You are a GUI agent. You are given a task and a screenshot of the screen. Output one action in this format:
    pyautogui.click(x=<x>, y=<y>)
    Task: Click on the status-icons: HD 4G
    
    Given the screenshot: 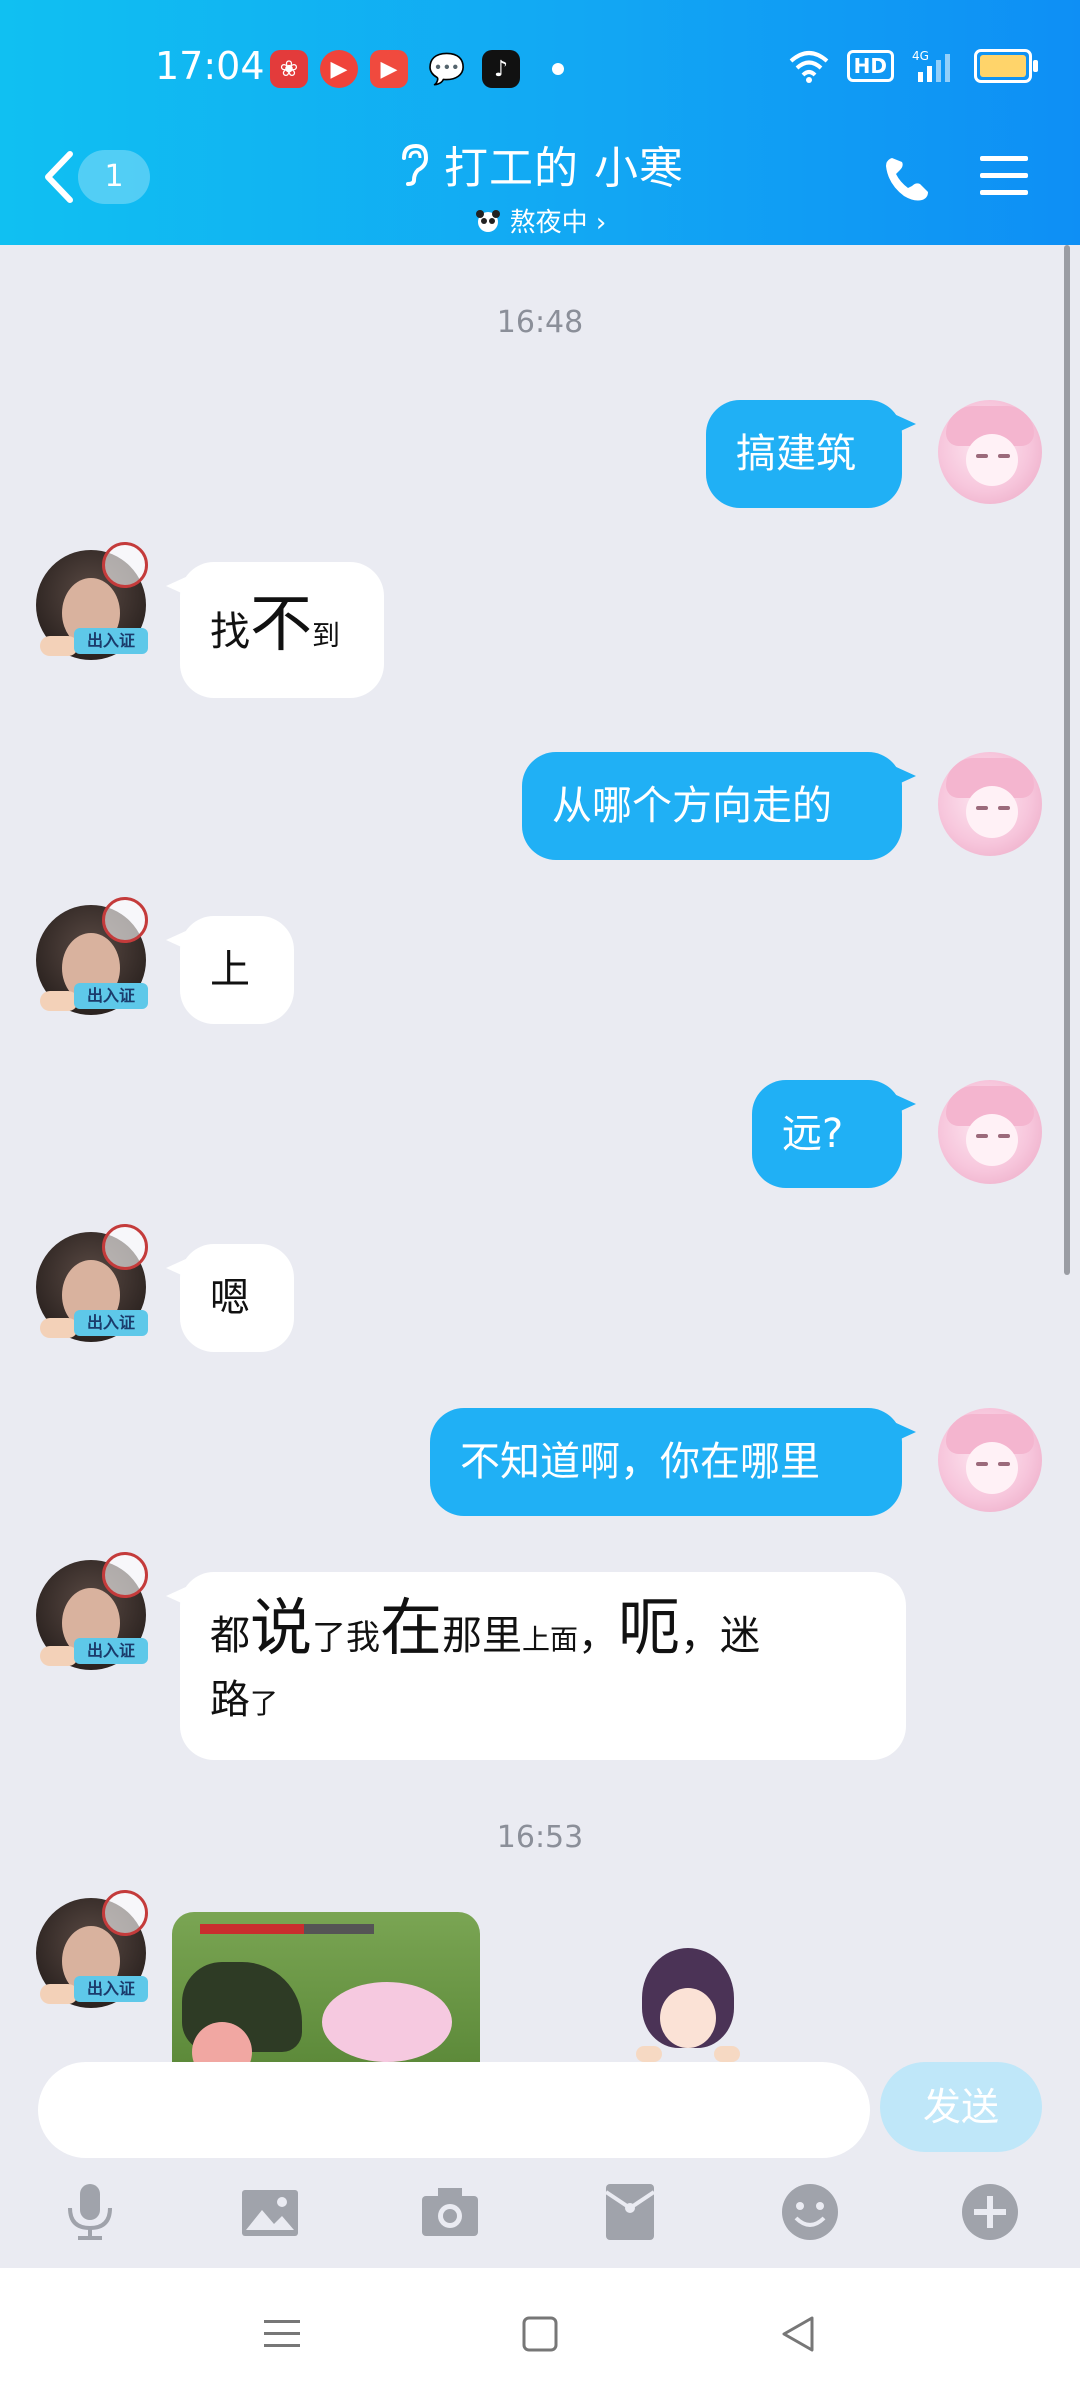 What is the action you would take?
    pyautogui.click(x=913, y=66)
    